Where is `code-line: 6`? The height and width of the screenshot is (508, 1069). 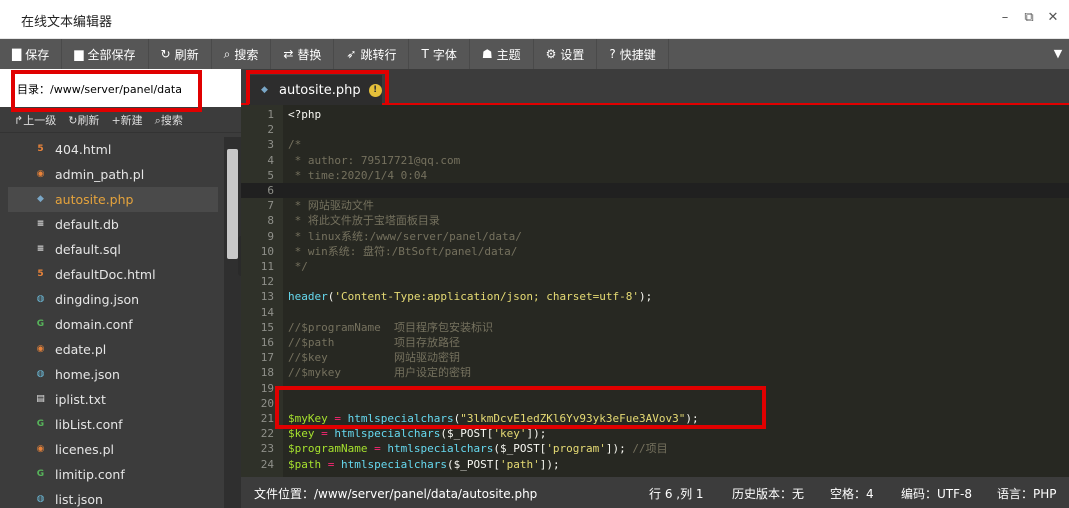
code-line: 6 is located at coordinates (655, 190).